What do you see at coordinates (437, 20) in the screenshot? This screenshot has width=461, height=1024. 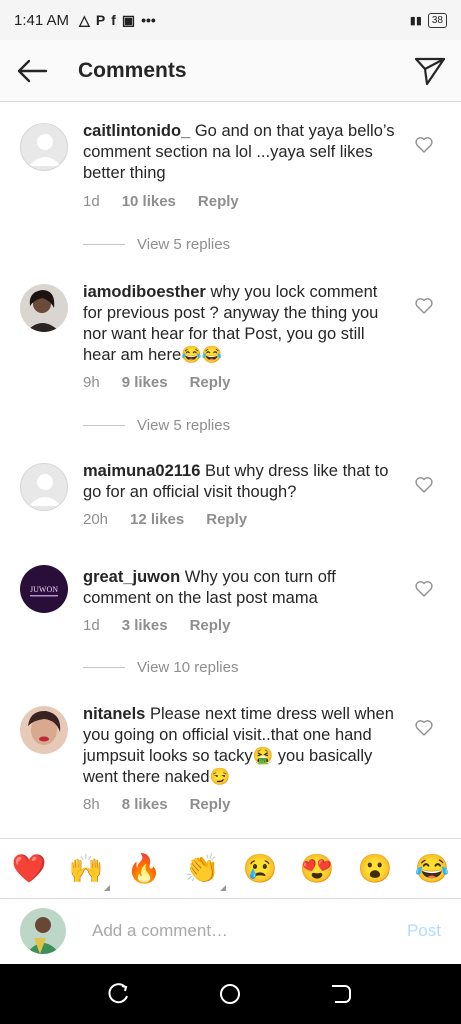 I see `battery-icon: 38` at bounding box center [437, 20].